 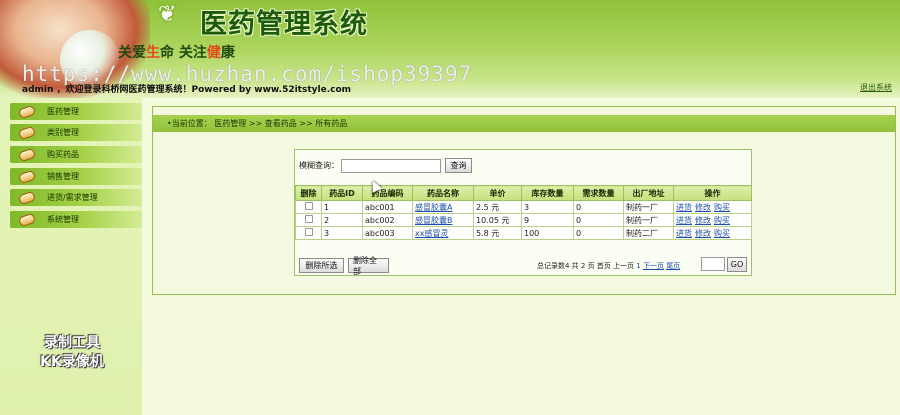 I want to click on cell-name: 感冒胶囊B, so click(x=443, y=220).